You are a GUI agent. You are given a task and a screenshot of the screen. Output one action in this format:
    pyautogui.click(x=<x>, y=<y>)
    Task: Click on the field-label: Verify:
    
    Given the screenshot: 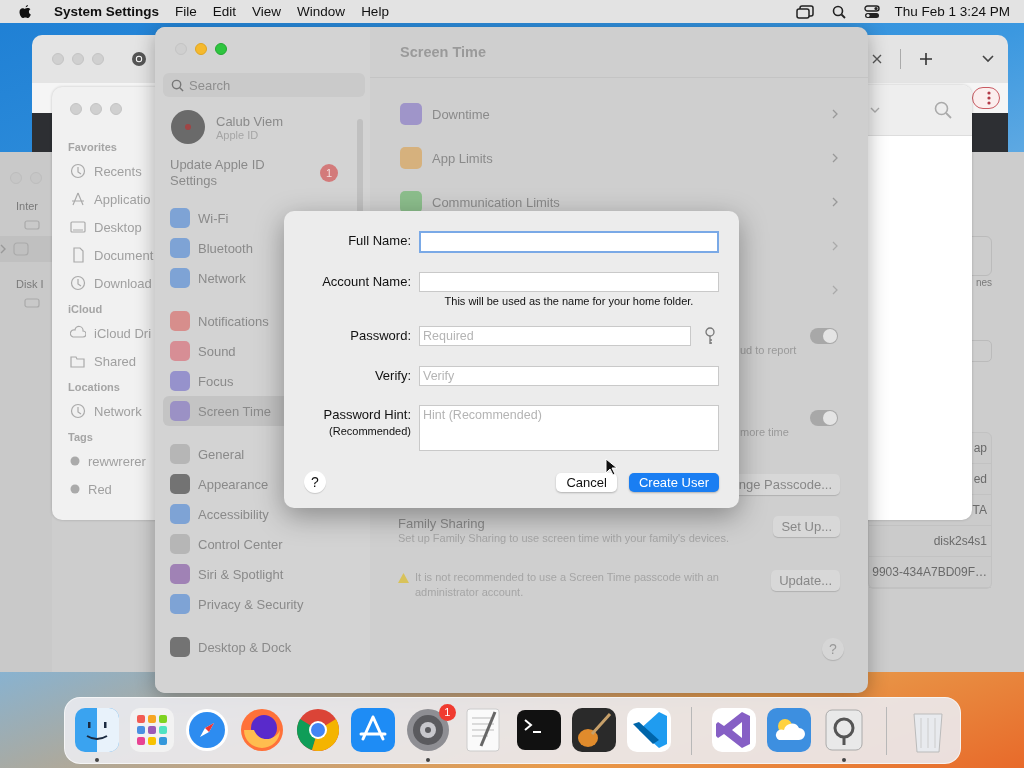 What is the action you would take?
    pyautogui.click(x=392, y=376)
    